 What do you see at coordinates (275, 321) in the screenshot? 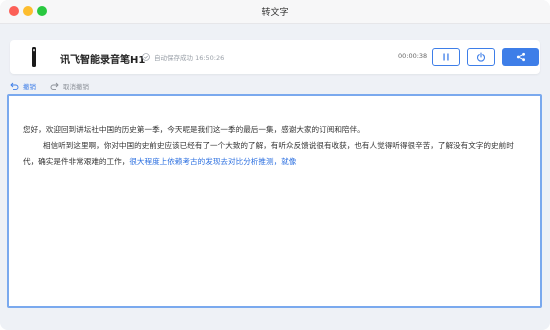
I see `window-footer` at bounding box center [275, 321].